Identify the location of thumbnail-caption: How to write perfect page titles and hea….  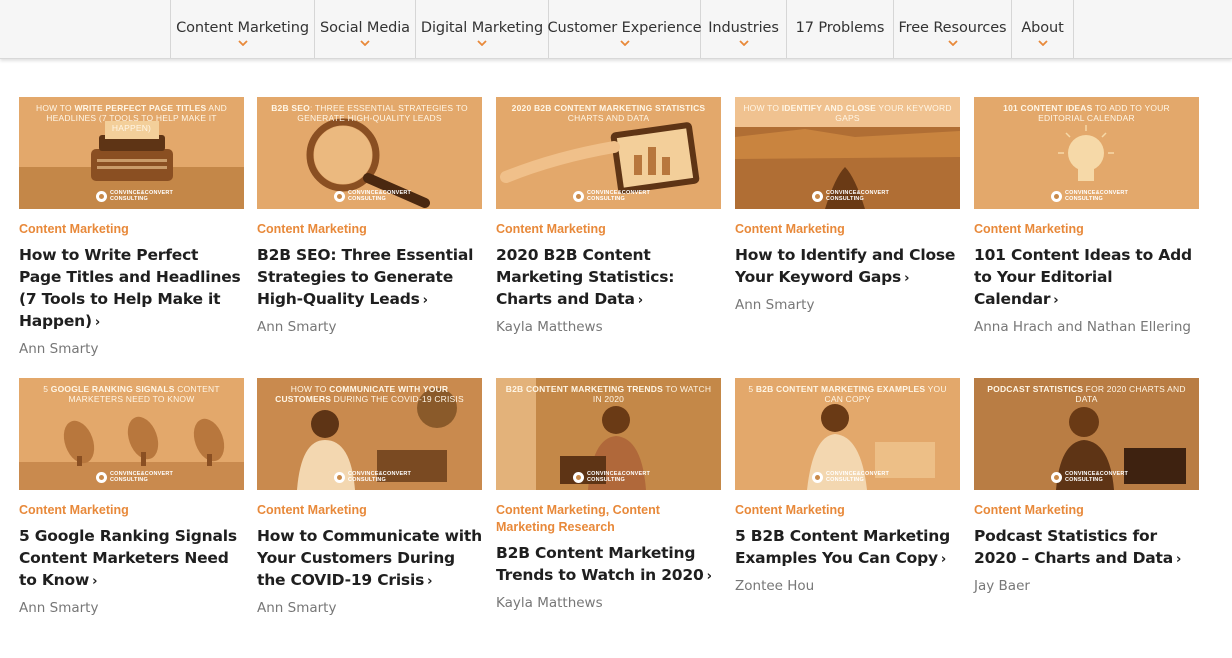
(131, 118).